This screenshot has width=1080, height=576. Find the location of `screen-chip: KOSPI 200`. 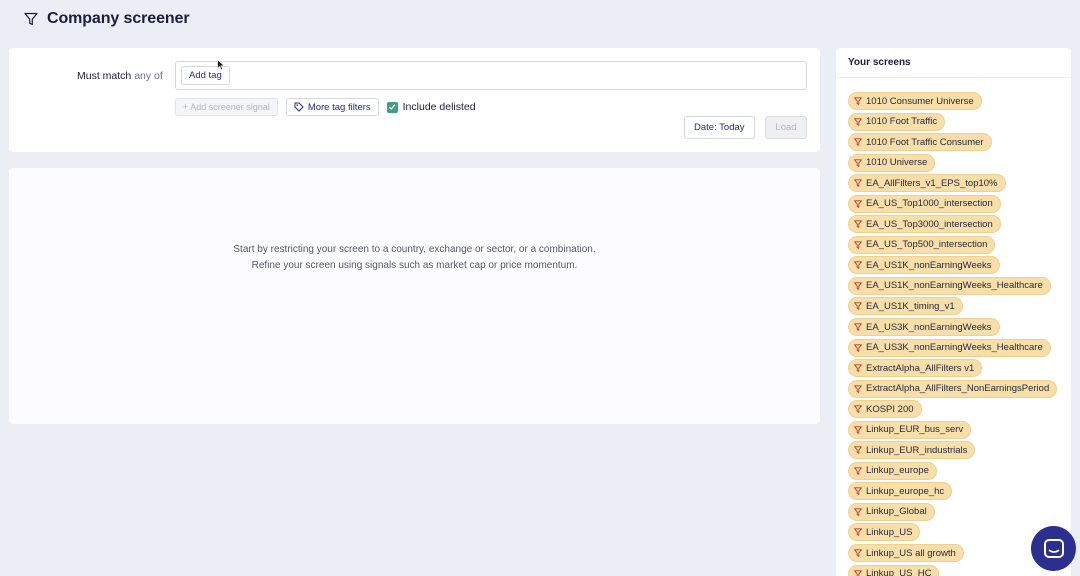

screen-chip: KOSPI 200 is located at coordinates (885, 409).